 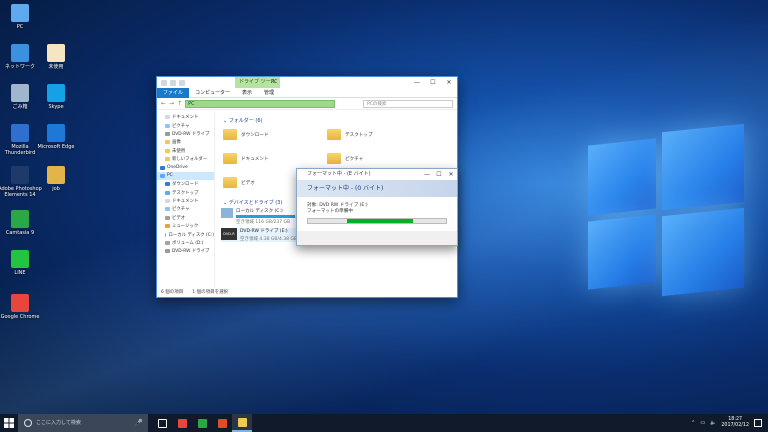 What do you see at coordinates (408, 103) in the screenshot?
I see `search-input: PCの検索` at bounding box center [408, 103].